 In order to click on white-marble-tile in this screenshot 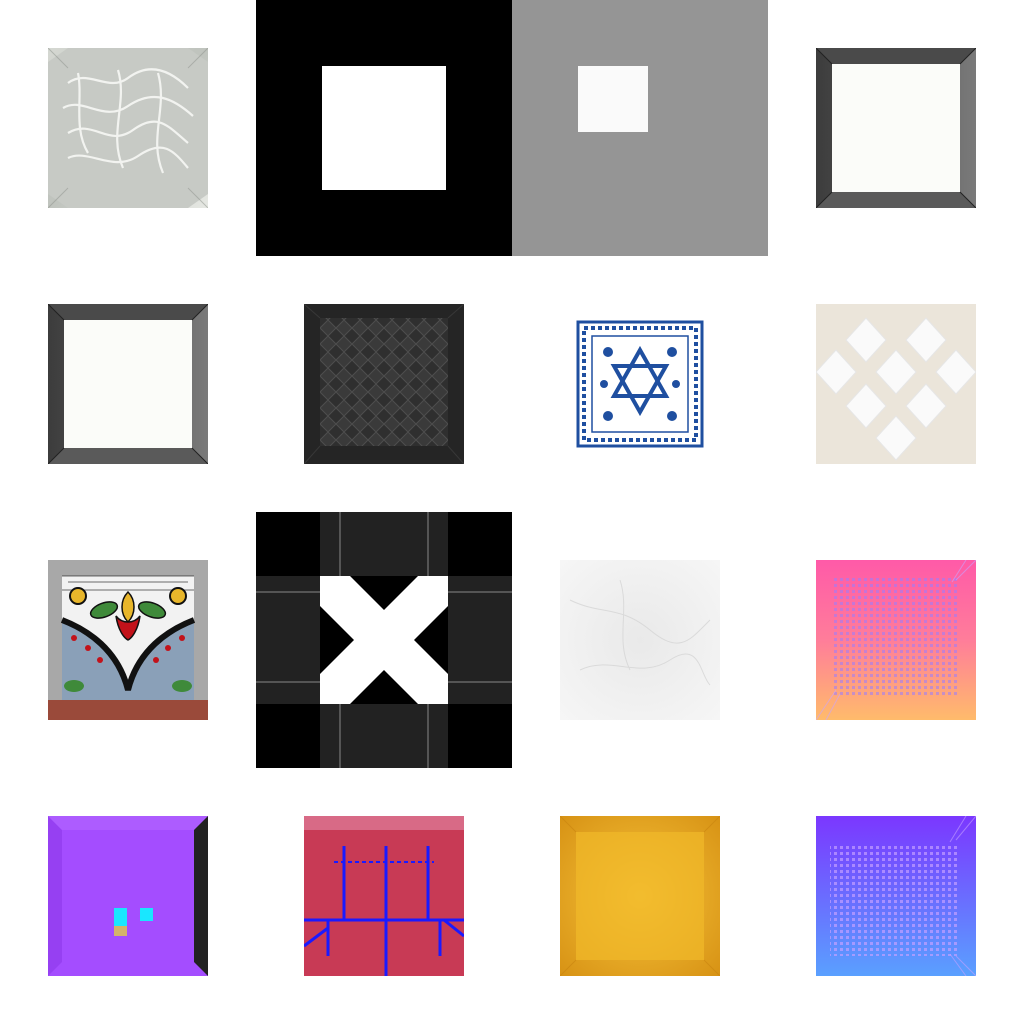, I will do `click(640, 640)`.